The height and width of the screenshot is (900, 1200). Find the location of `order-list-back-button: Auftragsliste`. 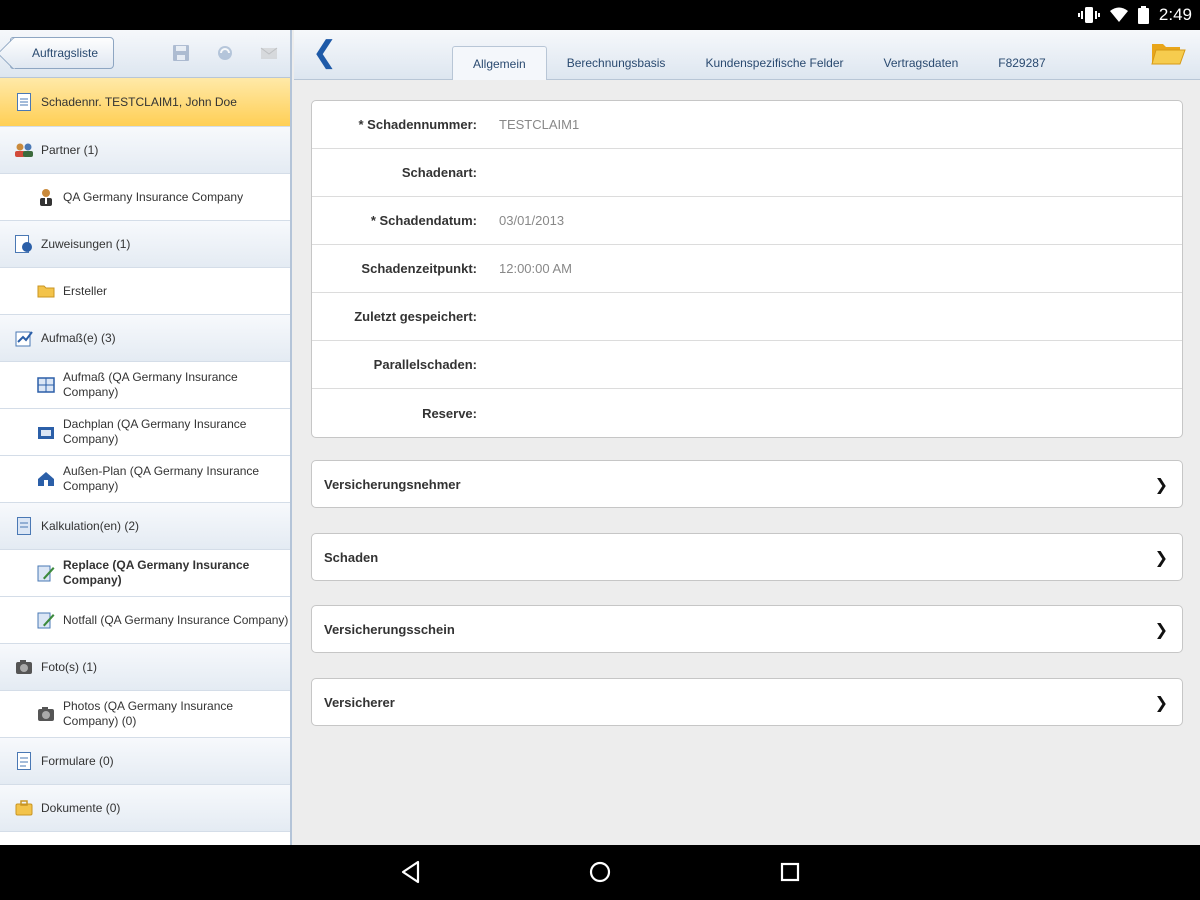

order-list-back-button: Auftragsliste is located at coordinates (62, 53).